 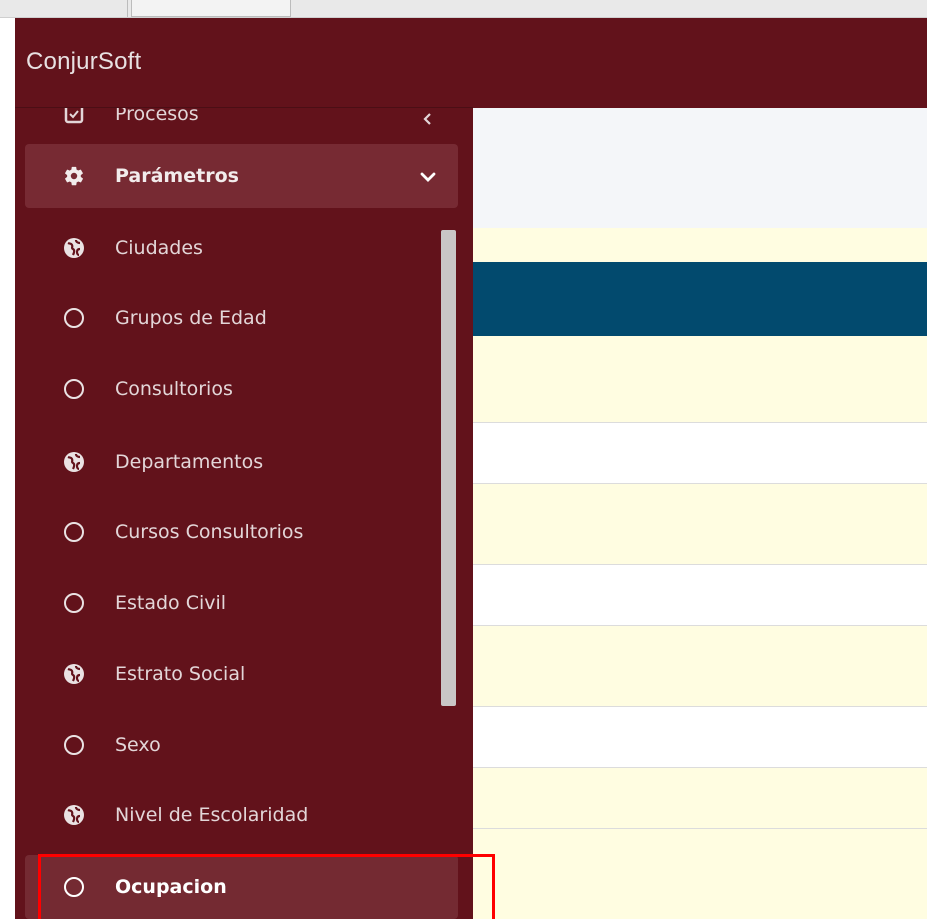 I want to click on browser-tab-strip, so click(x=463, y=9).